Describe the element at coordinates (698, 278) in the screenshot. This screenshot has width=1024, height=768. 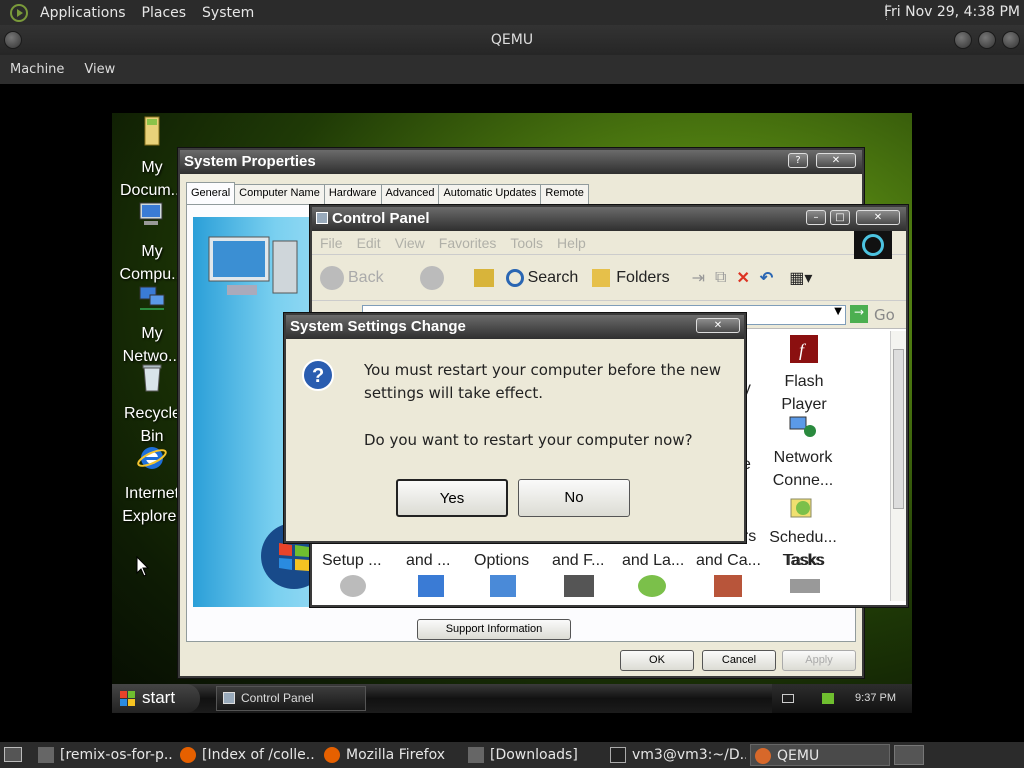
I see `move-to-icon: ⇥` at that location.